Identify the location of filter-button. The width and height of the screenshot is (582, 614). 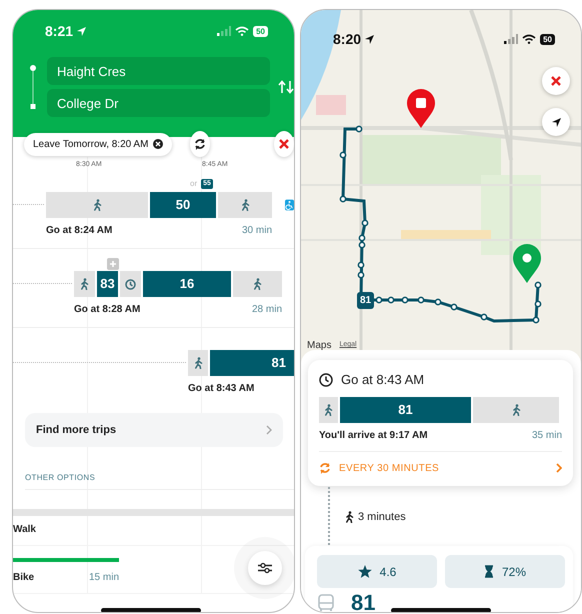
(265, 568).